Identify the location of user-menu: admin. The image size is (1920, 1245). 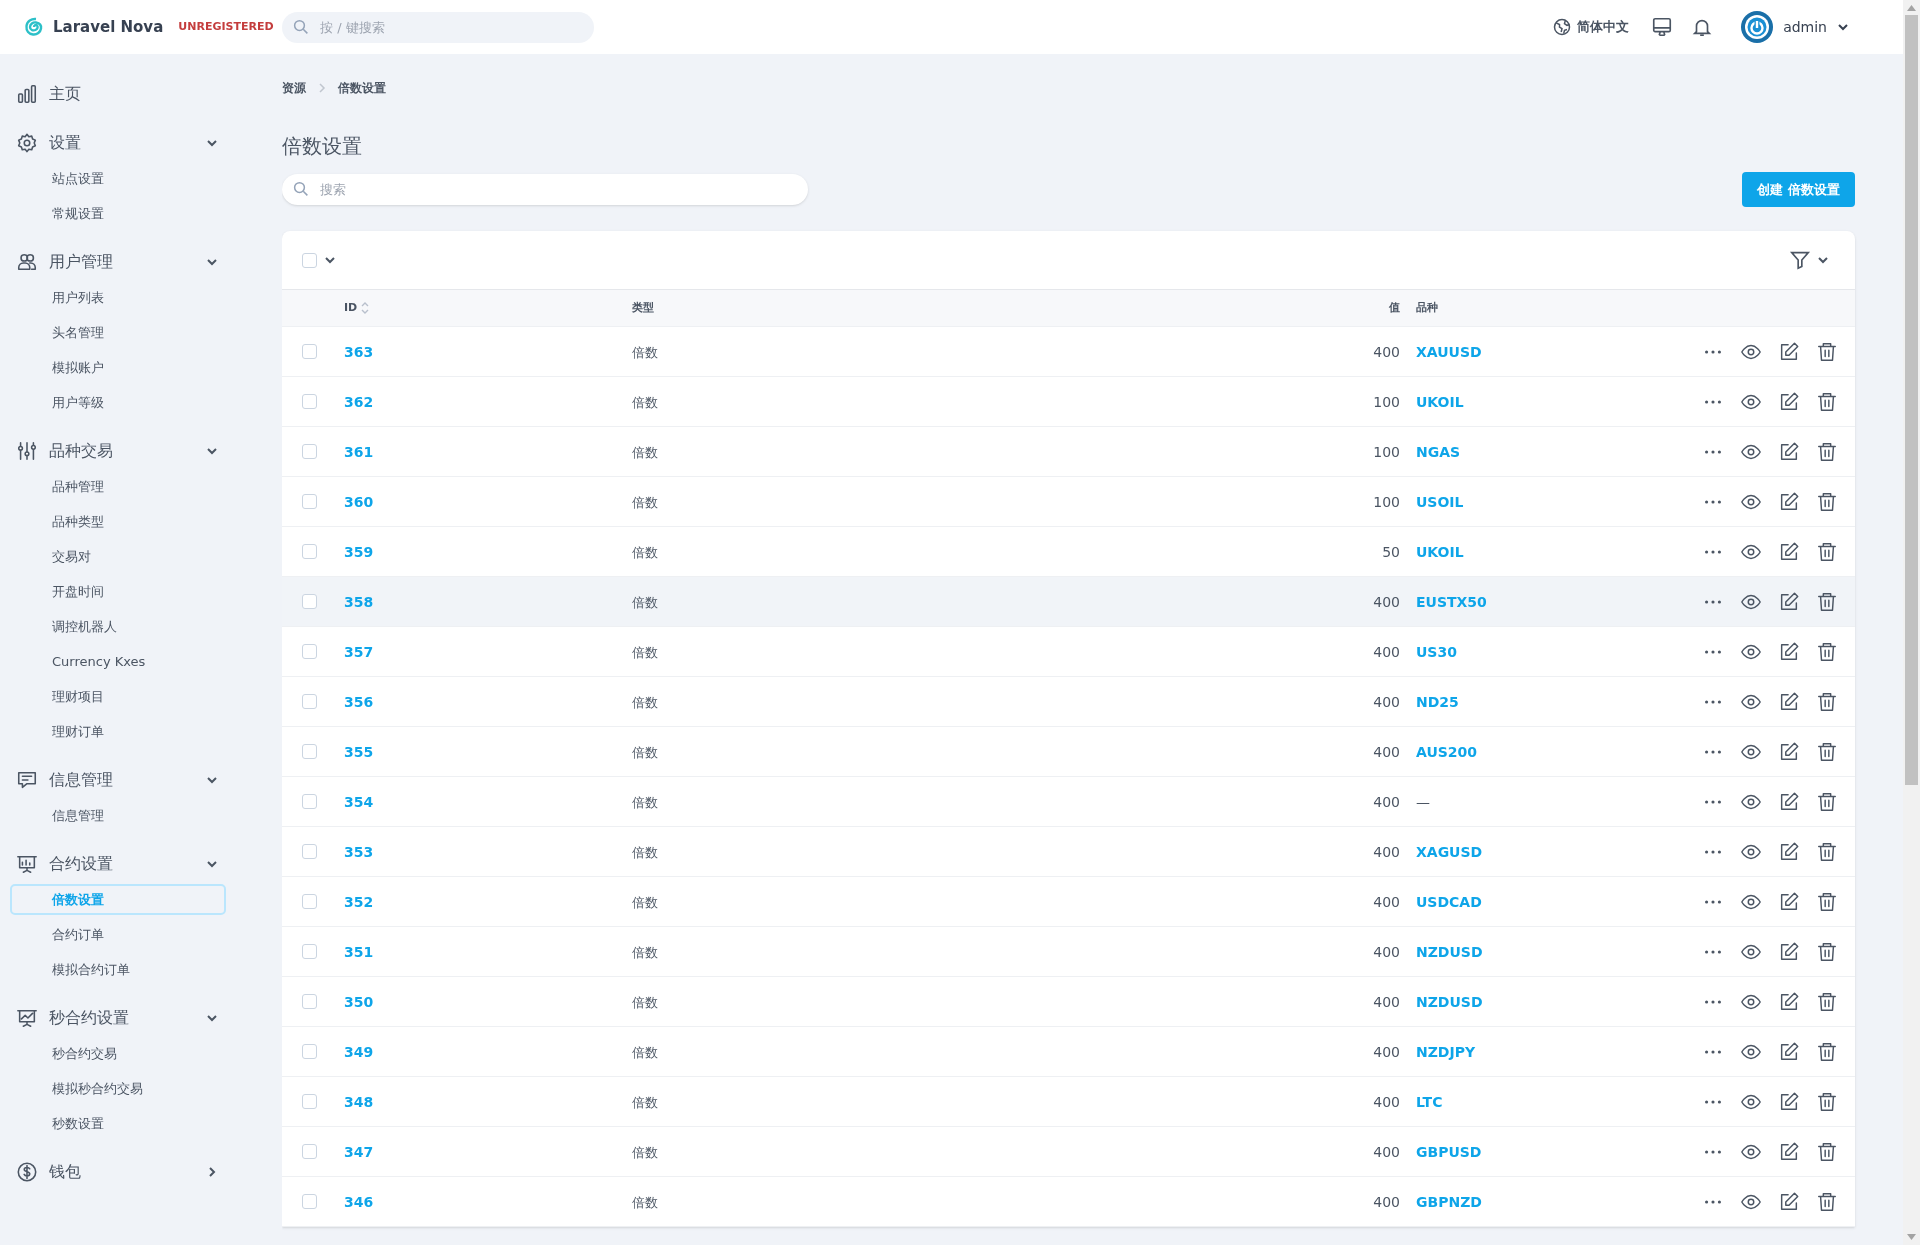
(1795, 27).